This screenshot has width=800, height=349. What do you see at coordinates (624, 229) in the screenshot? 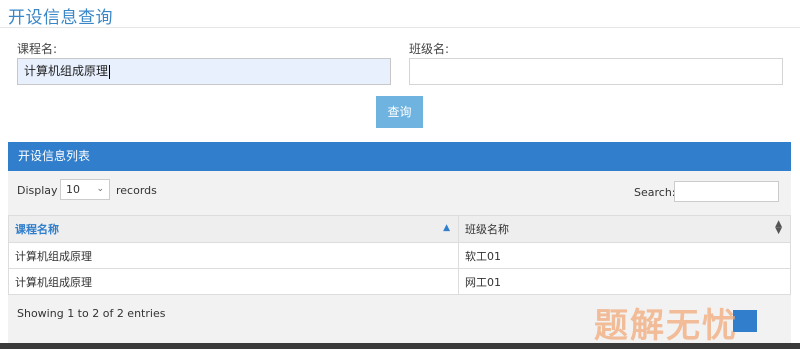
I see `column-header-class: 班级名称 ▲ ▼` at bounding box center [624, 229].